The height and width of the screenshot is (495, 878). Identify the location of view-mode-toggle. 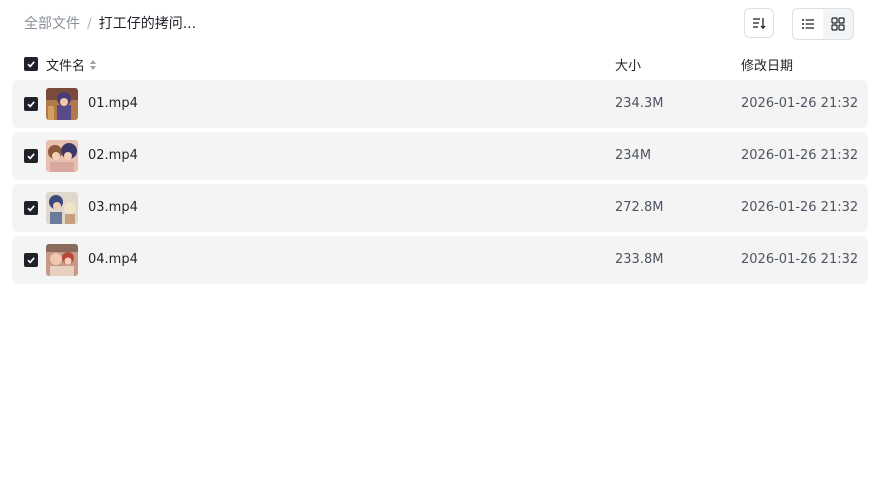
(823, 24).